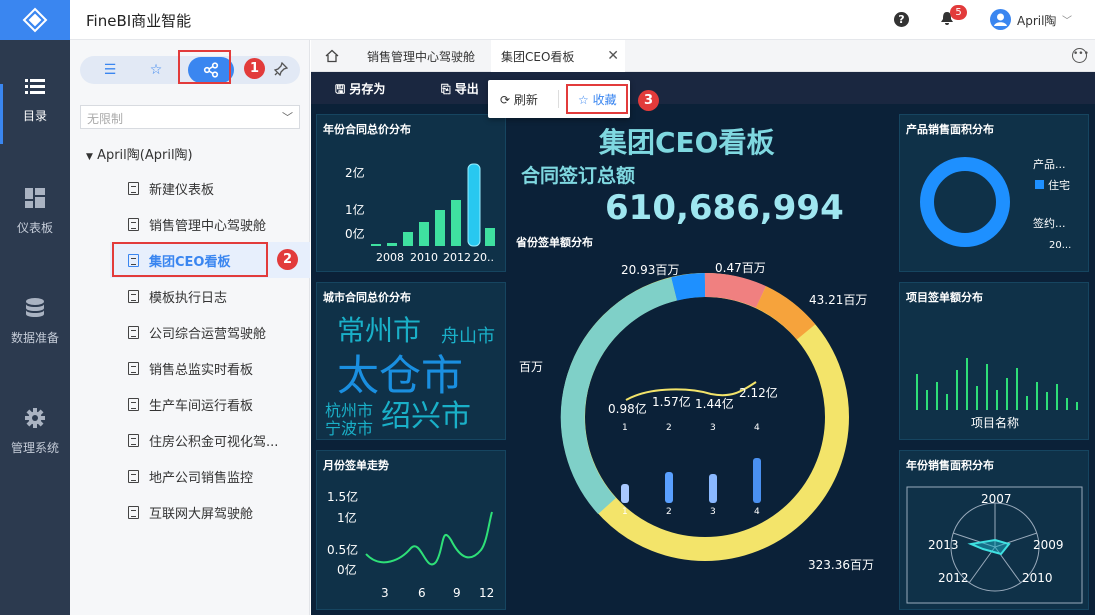 The width and height of the screenshot is (1095, 615). Describe the element at coordinates (426, 416) in the screenshot. I see `word: 绍兴市` at that location.